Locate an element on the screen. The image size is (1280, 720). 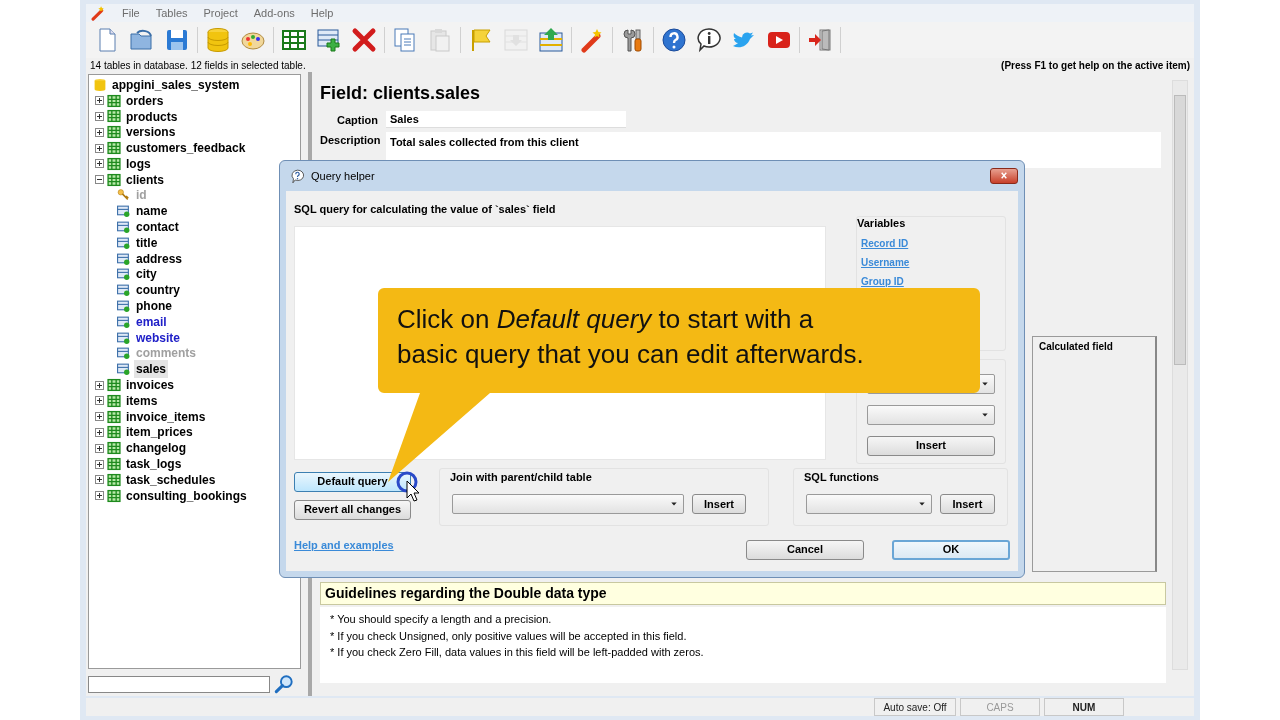
callout-text: Click on Default query to start with a basic query that you can edit afterwards. is located at coordinates (630, 337).